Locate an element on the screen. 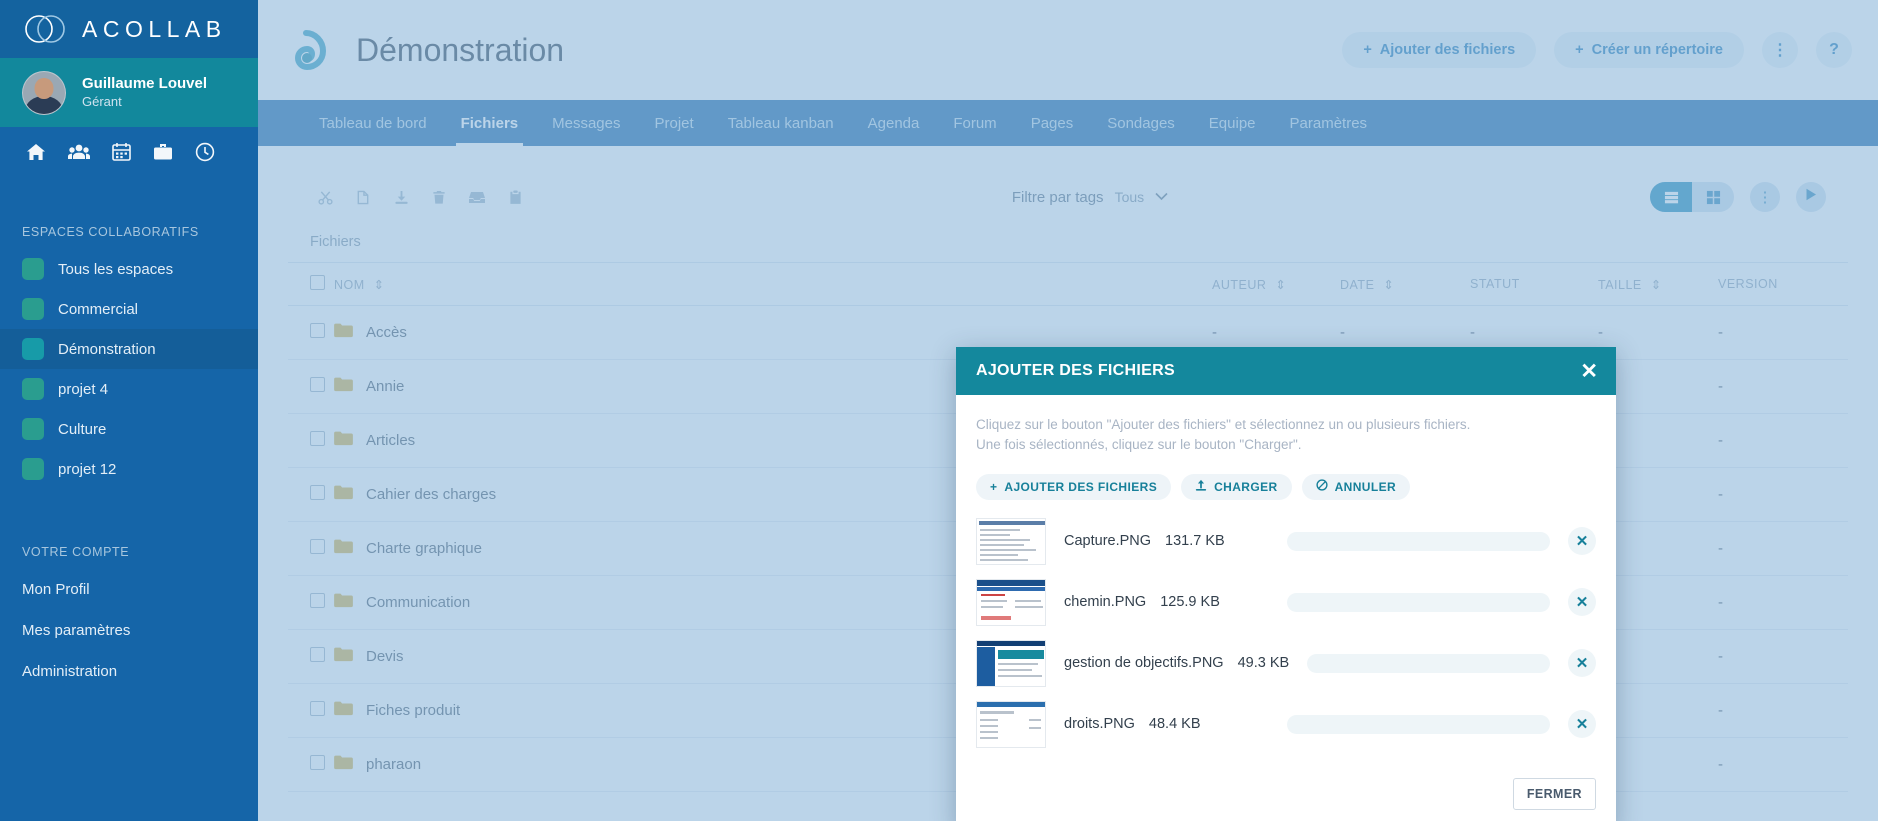  sidebar-account-label: Administration is located at coordinates (70, 671).